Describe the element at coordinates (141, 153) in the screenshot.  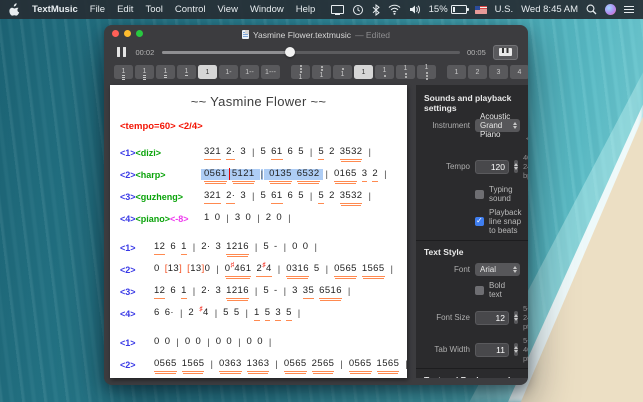
I see `voice-label: <1> <dizi>` at that location.